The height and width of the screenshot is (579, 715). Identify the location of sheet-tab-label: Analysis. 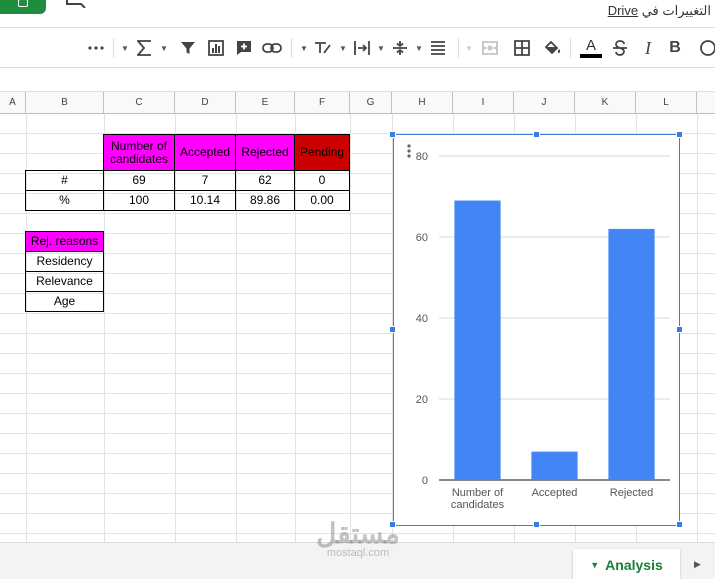
(634, 564).